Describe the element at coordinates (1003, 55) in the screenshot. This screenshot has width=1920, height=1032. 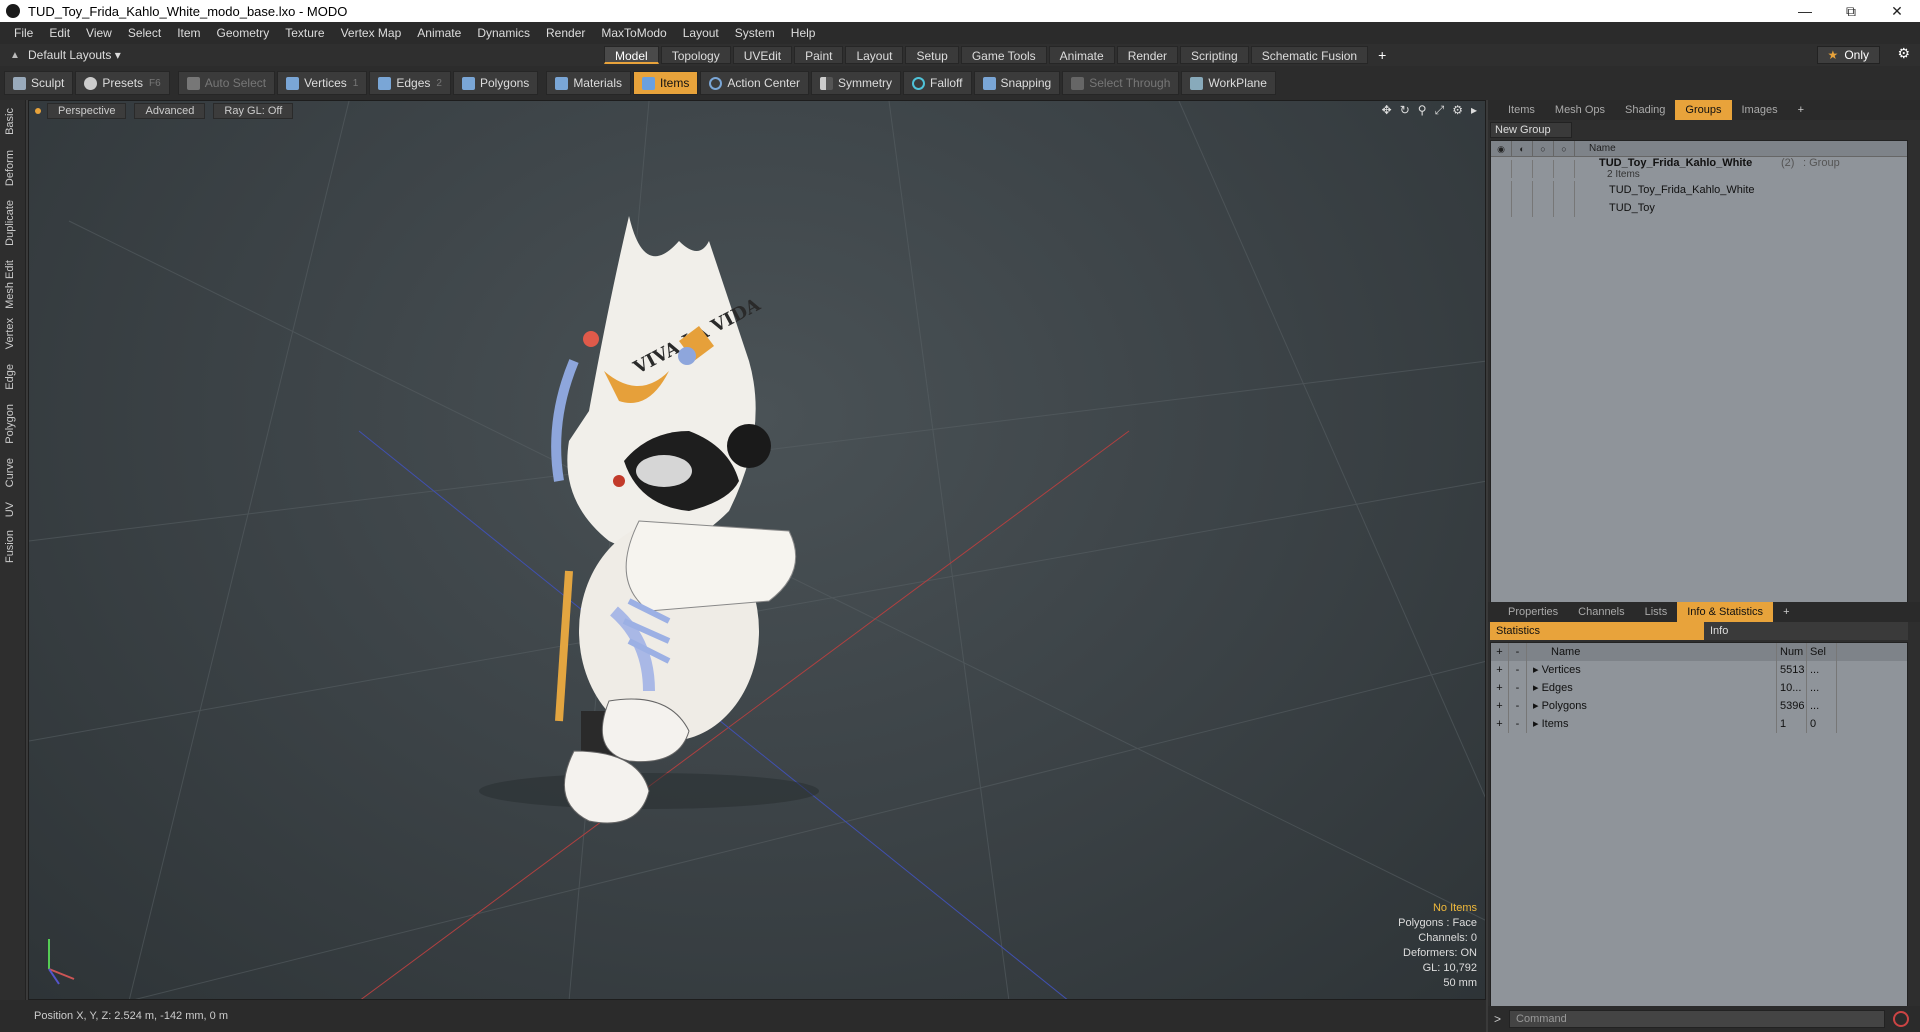
I see `tab-game-tools: Game Tools` at that location.